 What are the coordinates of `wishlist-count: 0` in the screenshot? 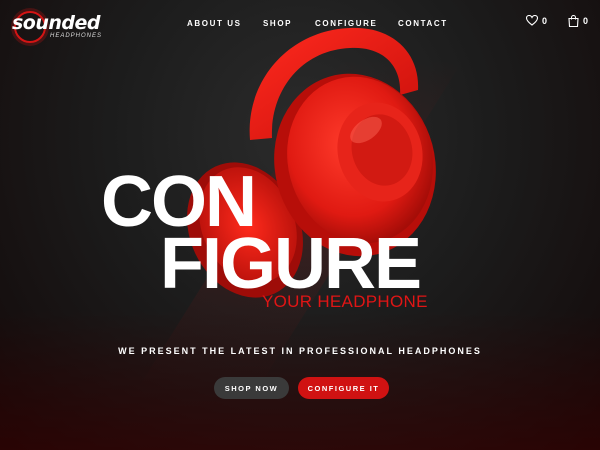 It's located at (545, 20).